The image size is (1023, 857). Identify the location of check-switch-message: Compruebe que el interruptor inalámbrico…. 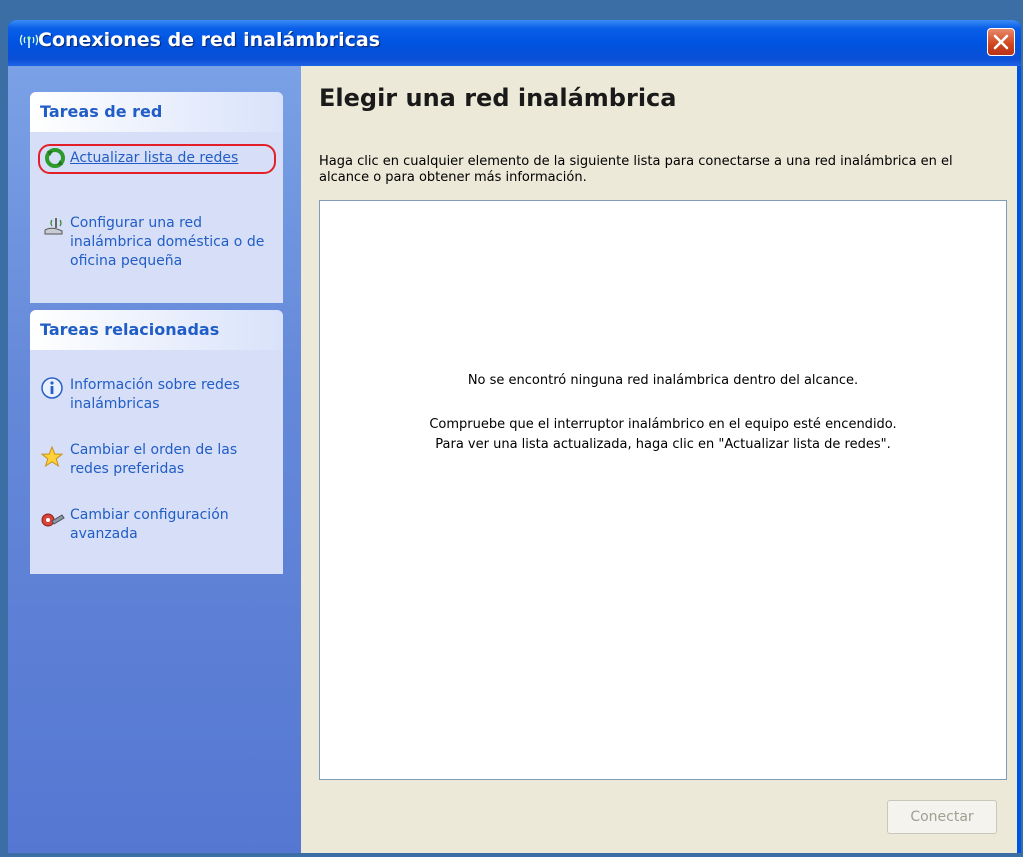
(663, 424).